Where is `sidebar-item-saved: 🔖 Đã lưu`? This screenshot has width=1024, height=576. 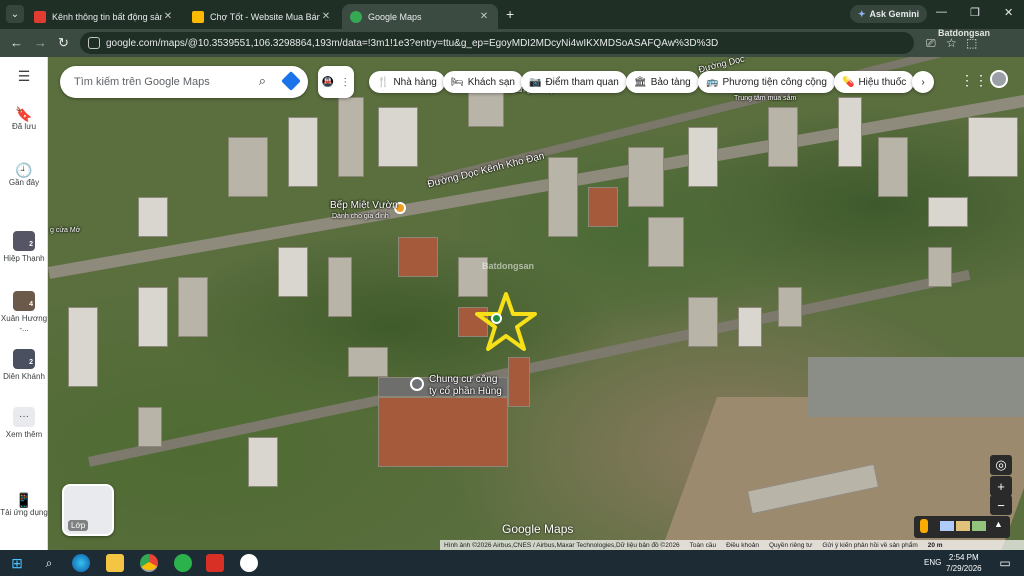 sidebar-item-saved: 🔖 Đã lưu is located at coordinates (24, 119).